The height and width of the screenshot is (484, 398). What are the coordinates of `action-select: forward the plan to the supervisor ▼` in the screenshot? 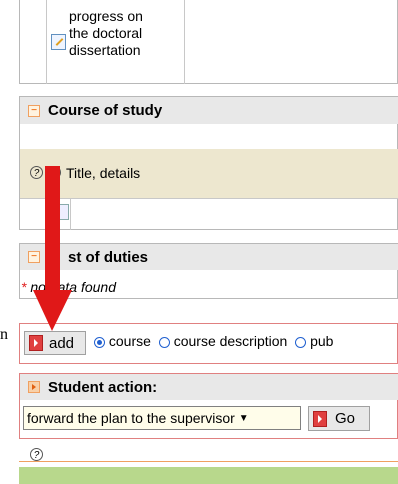 It's located at (162, 418).